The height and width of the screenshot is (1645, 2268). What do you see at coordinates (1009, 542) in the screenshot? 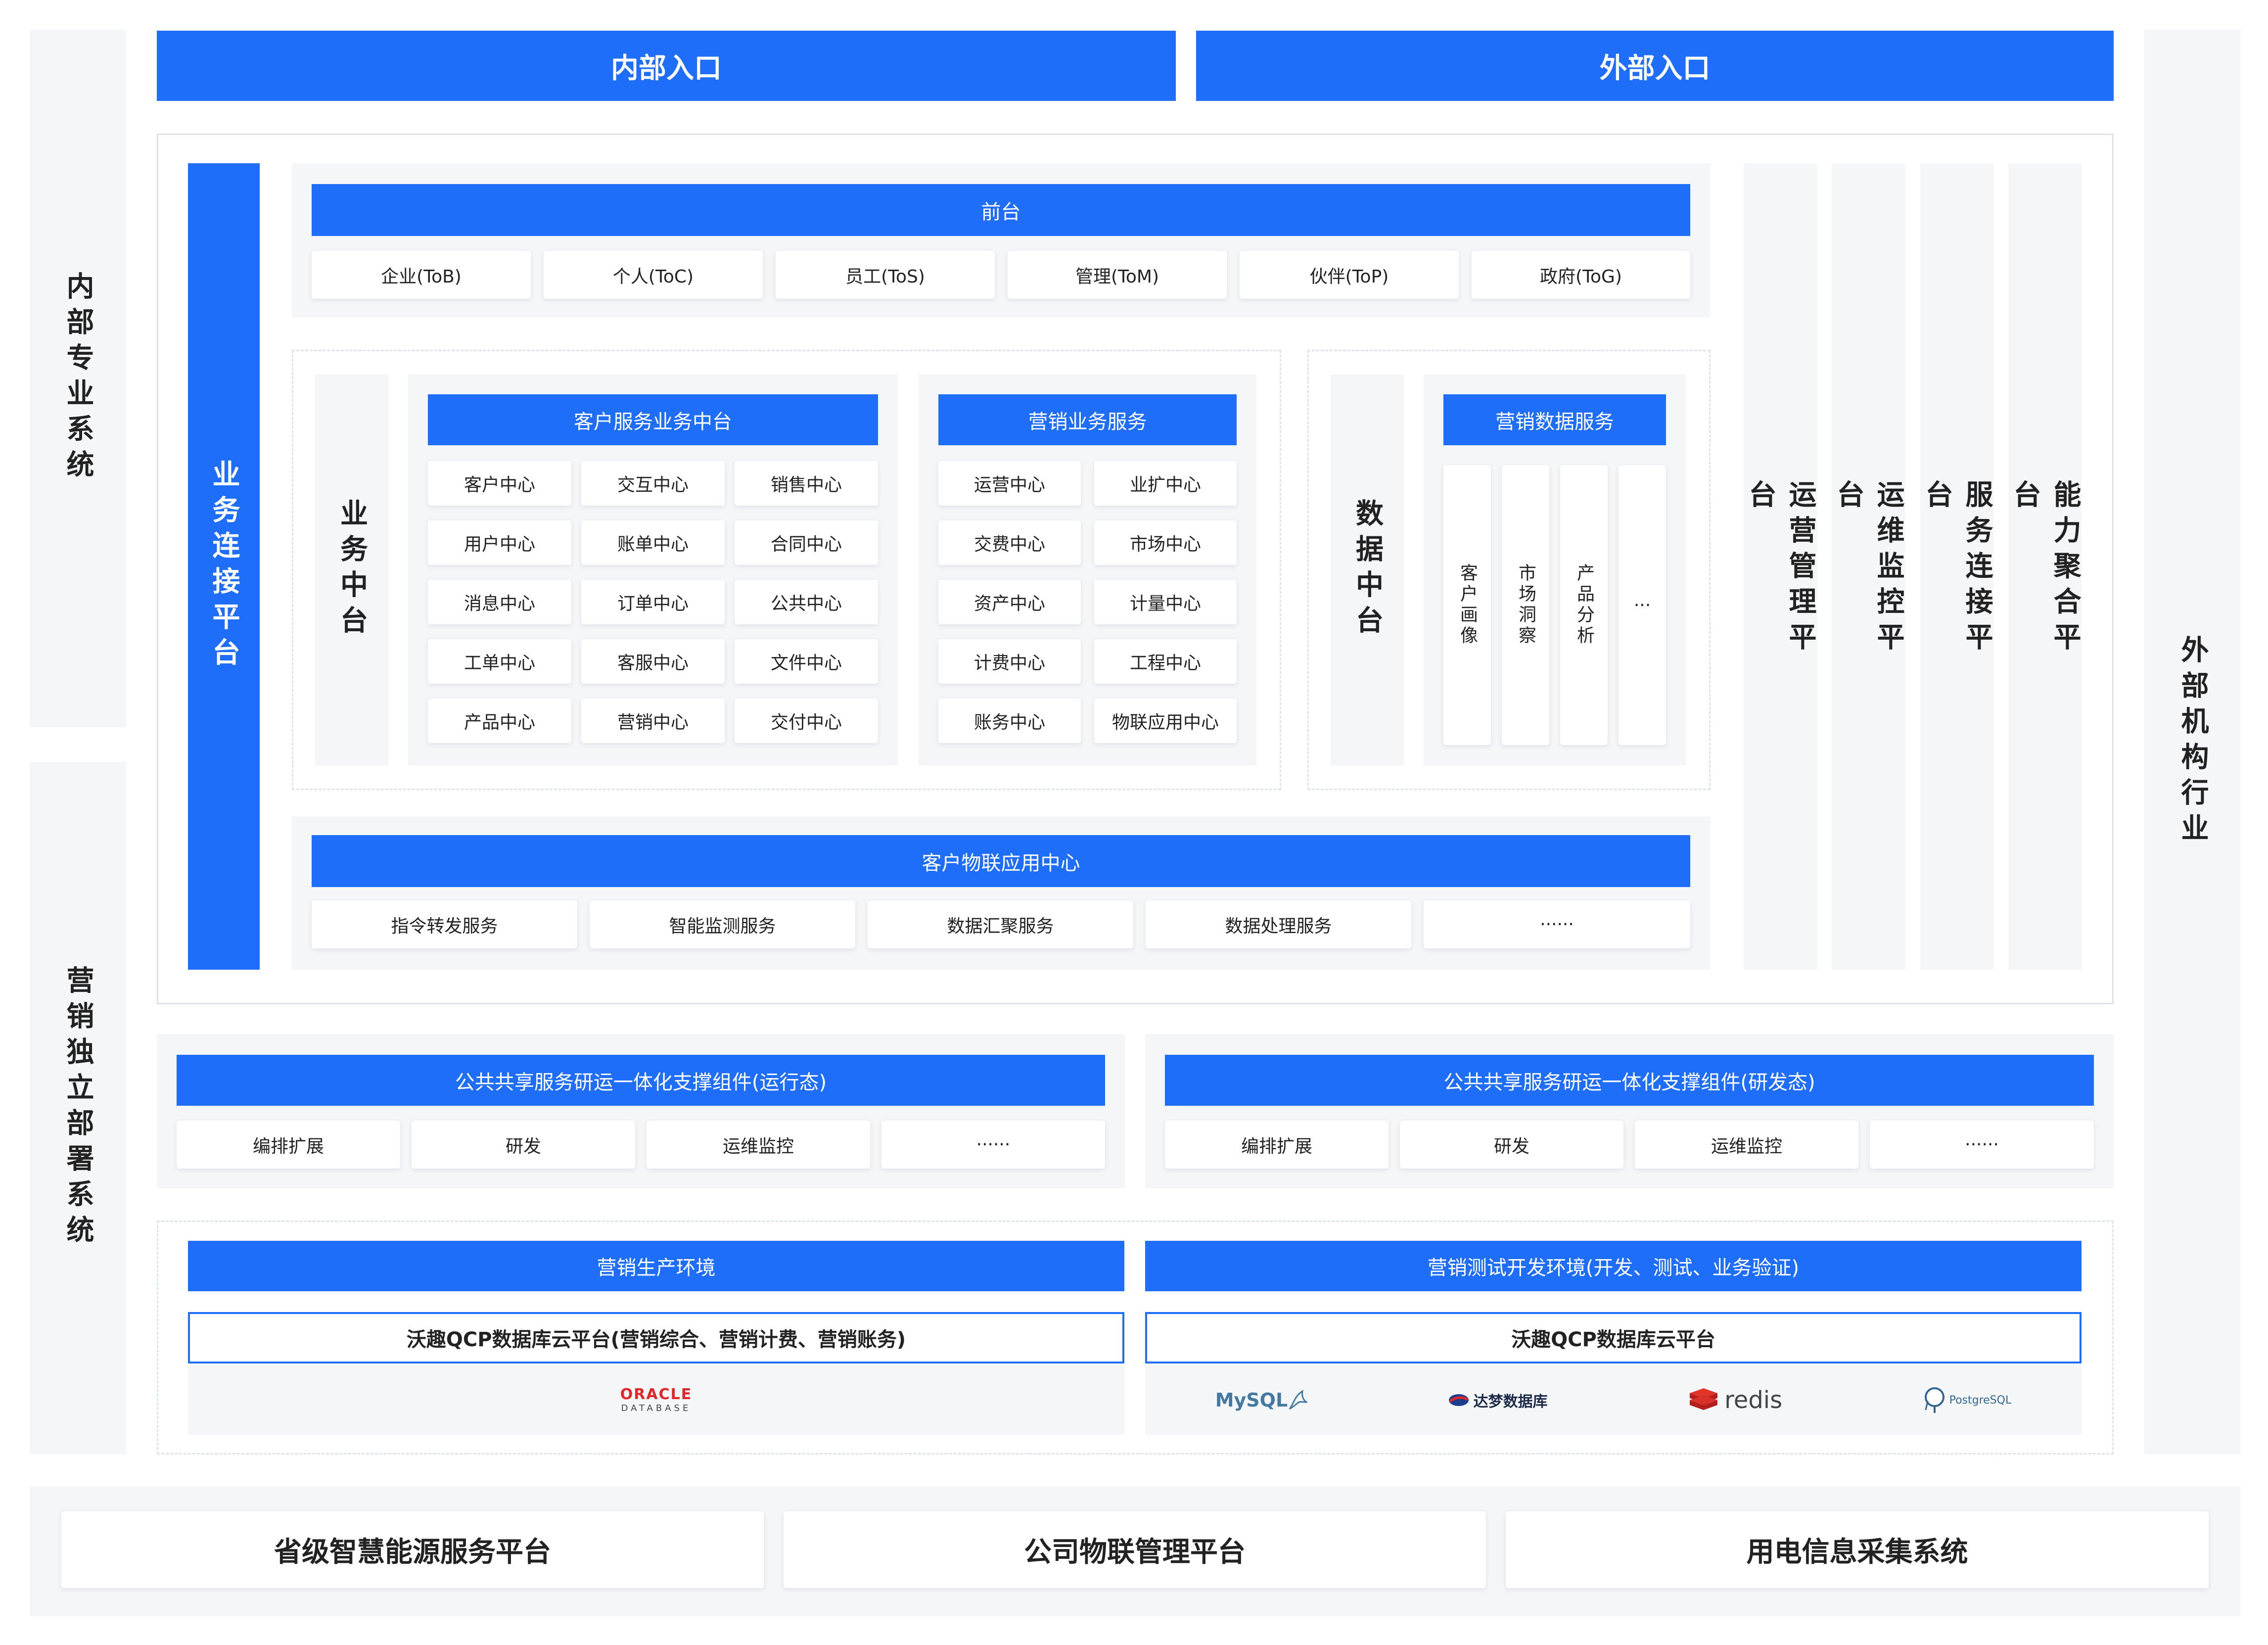
I see `marketing-service-item: 交费中心` at bounding box center [1009, 542].